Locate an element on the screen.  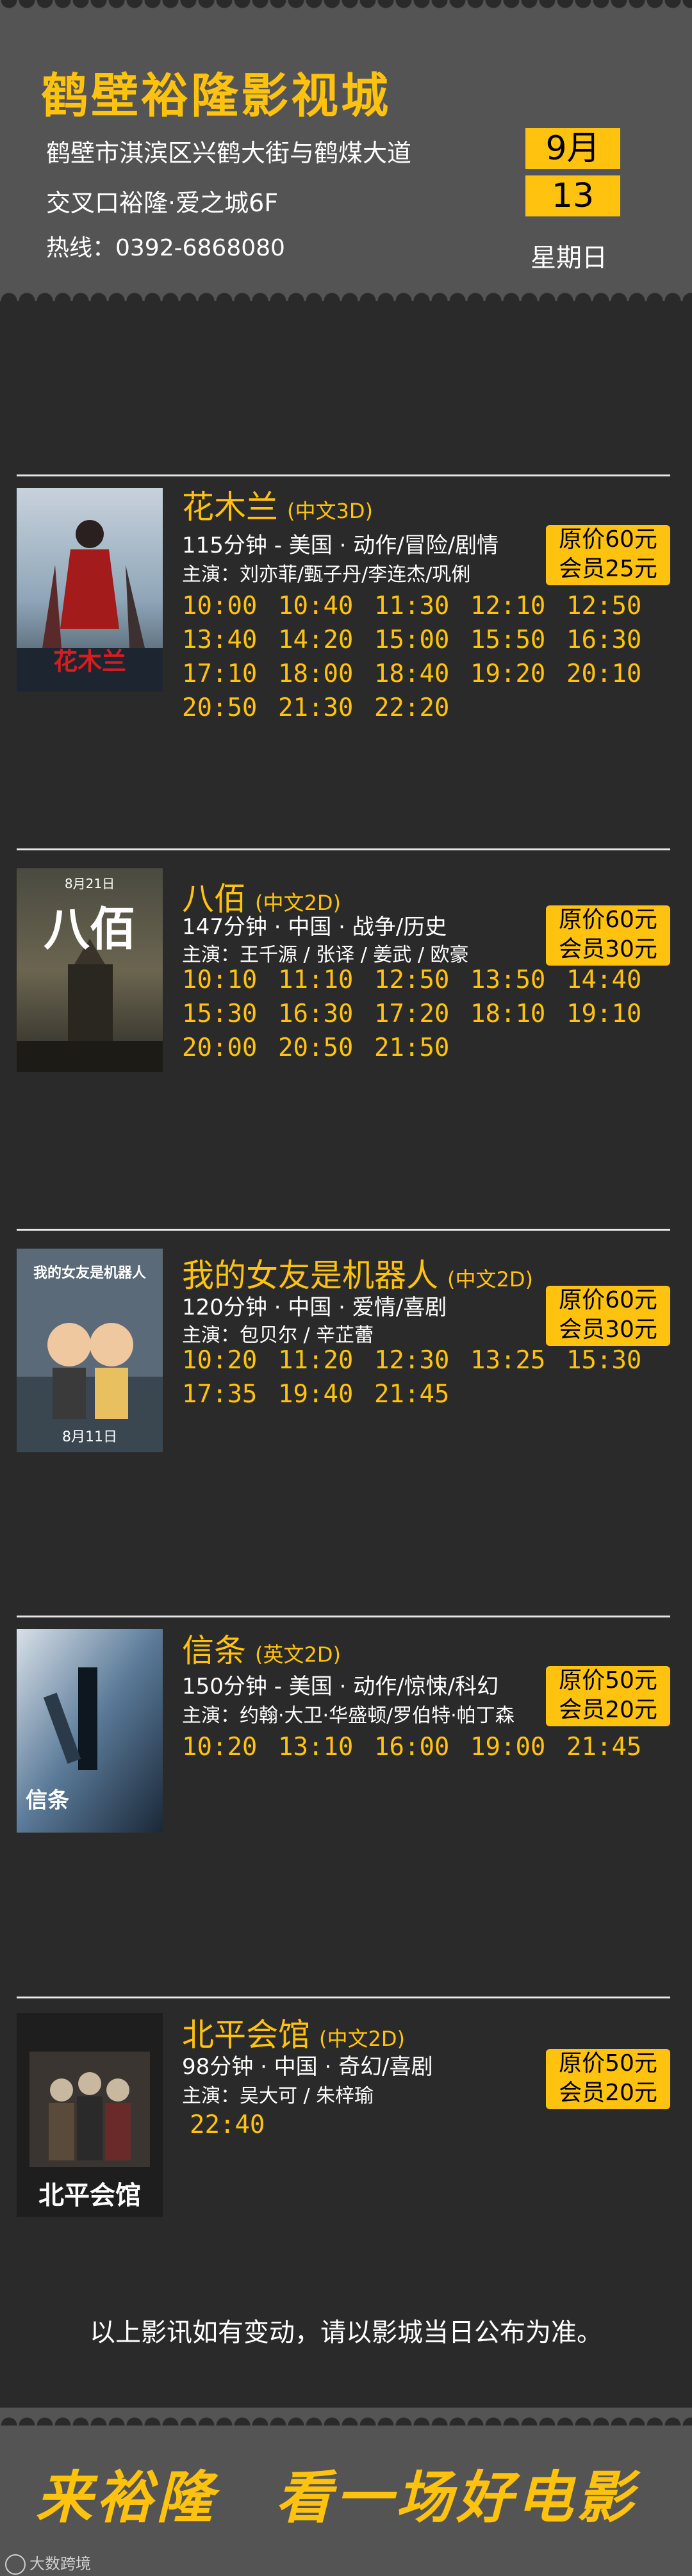
showtime: 19:10 is located at coordinates (614, 1014).